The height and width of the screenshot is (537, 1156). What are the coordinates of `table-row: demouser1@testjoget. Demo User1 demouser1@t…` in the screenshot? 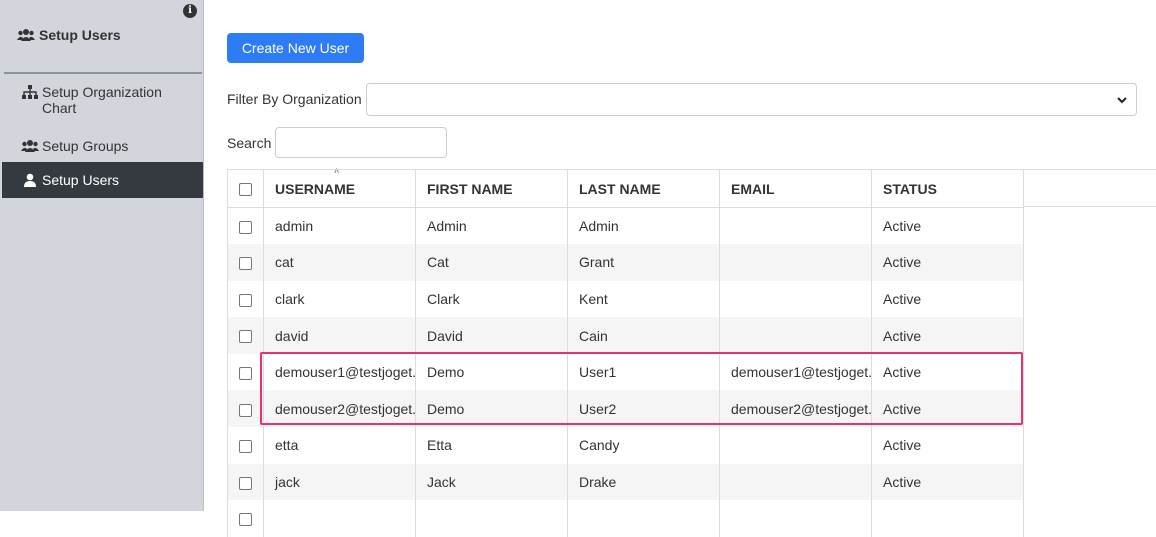 It's located at (625, 372).